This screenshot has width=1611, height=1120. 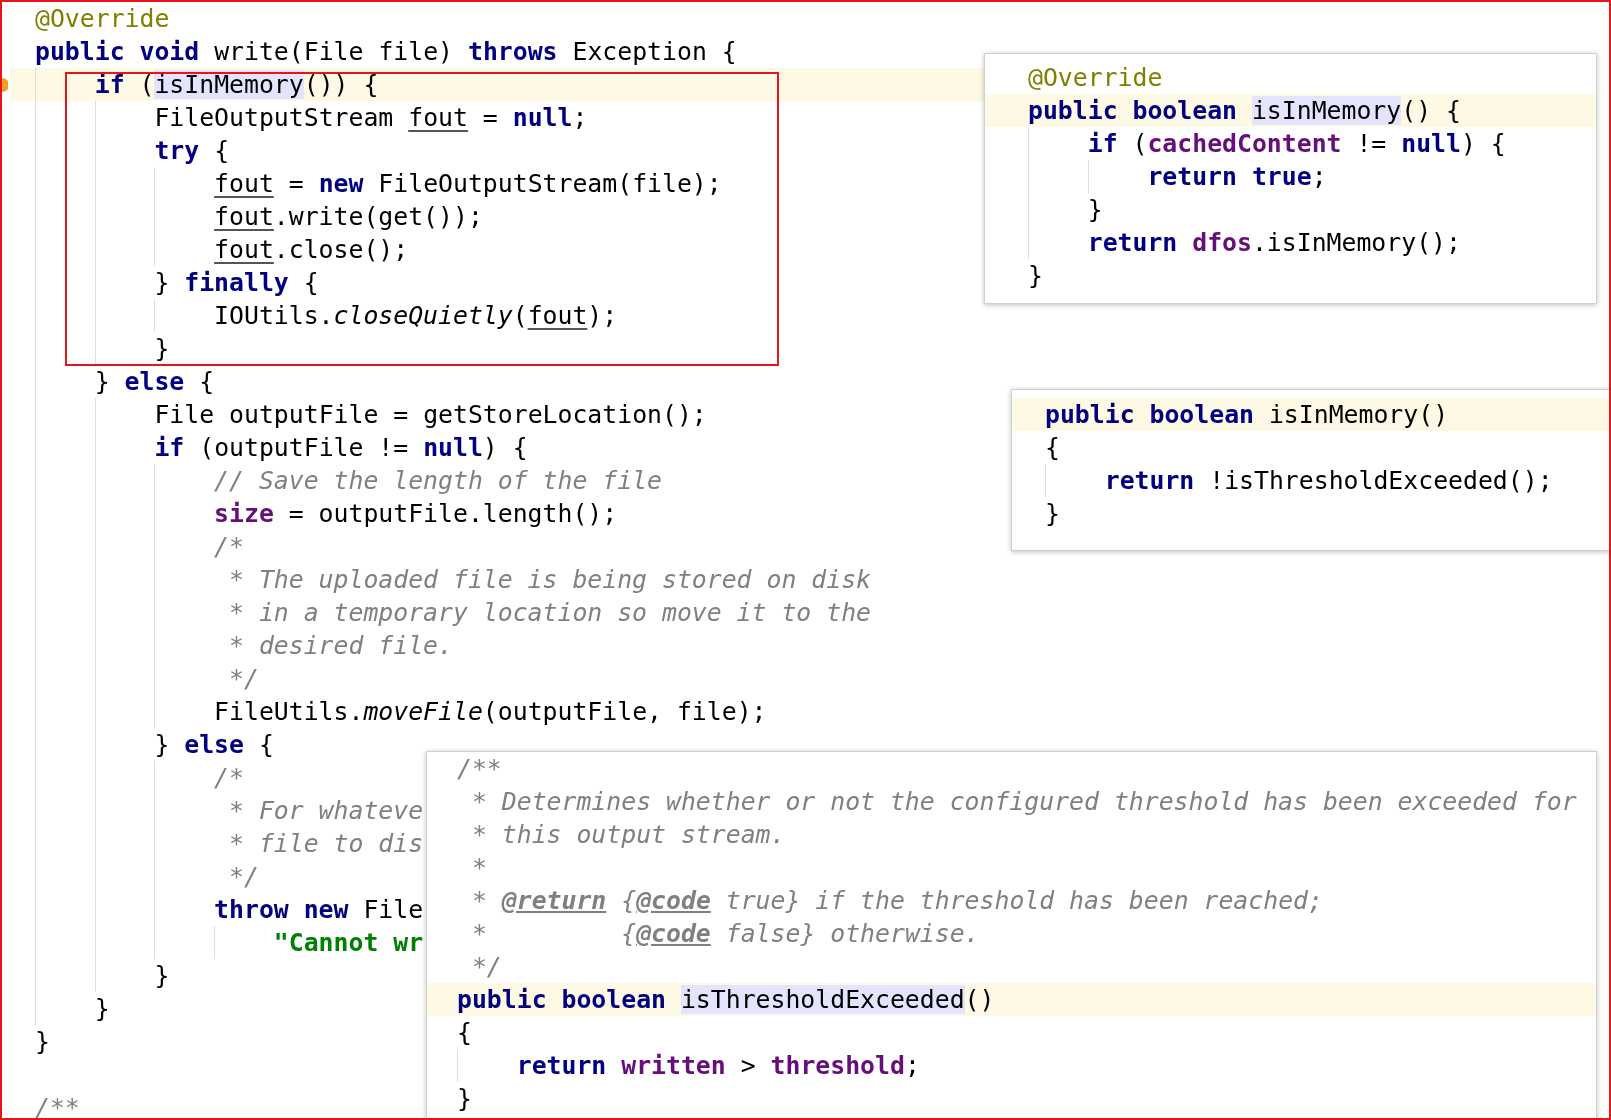 What do you see at coordinates (896, 901) in the screenshot?
I see `code-line: * @return {@code true} if the threshold has been reached;` at bounding box center [896, 901].